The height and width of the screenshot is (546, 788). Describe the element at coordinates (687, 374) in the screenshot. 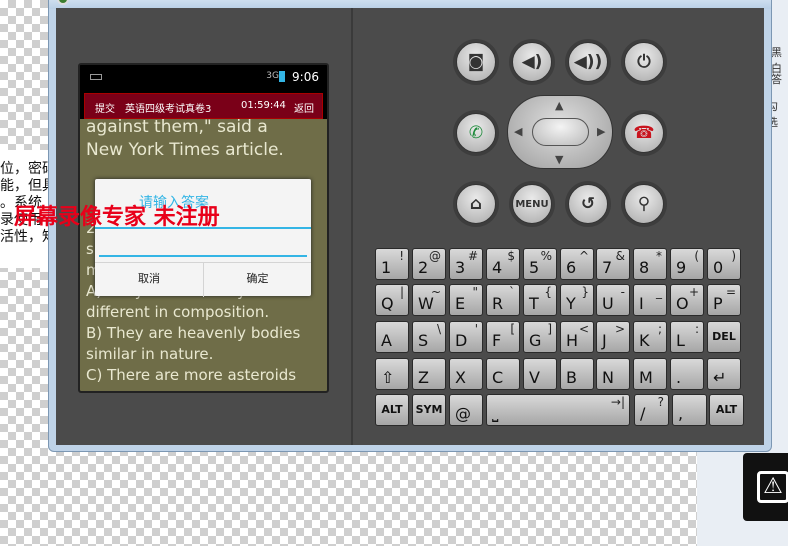

I see `key-3-8: .` at that location.